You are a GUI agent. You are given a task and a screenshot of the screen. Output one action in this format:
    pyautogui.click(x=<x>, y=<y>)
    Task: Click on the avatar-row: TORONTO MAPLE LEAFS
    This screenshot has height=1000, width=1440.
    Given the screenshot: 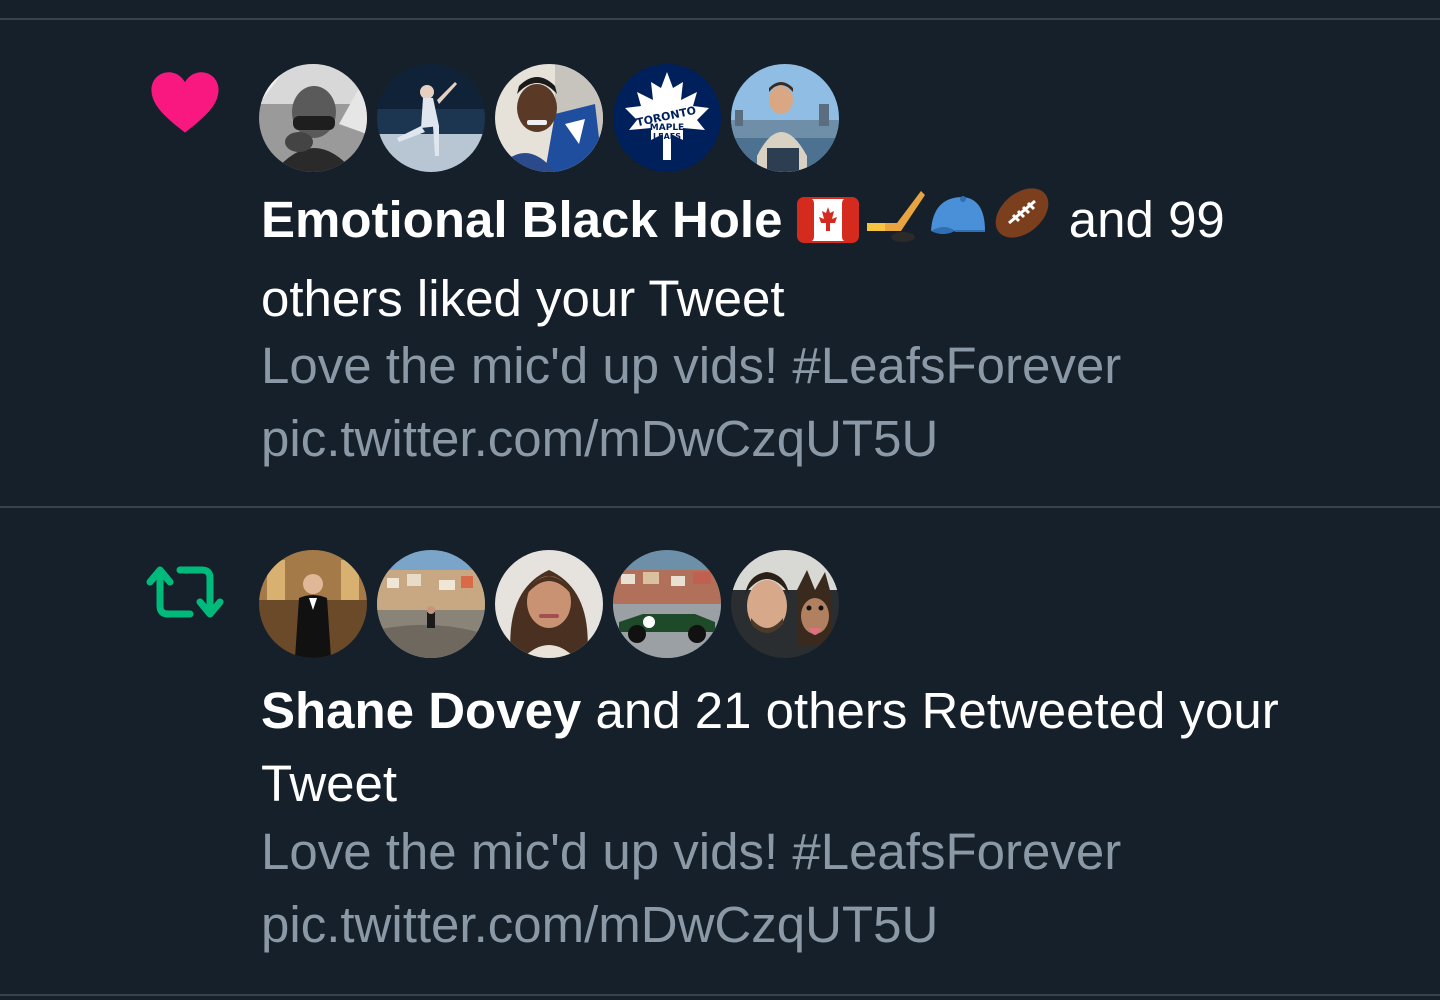 What is the action you would take?
    pyautogui.click(x=549, y=118)
    